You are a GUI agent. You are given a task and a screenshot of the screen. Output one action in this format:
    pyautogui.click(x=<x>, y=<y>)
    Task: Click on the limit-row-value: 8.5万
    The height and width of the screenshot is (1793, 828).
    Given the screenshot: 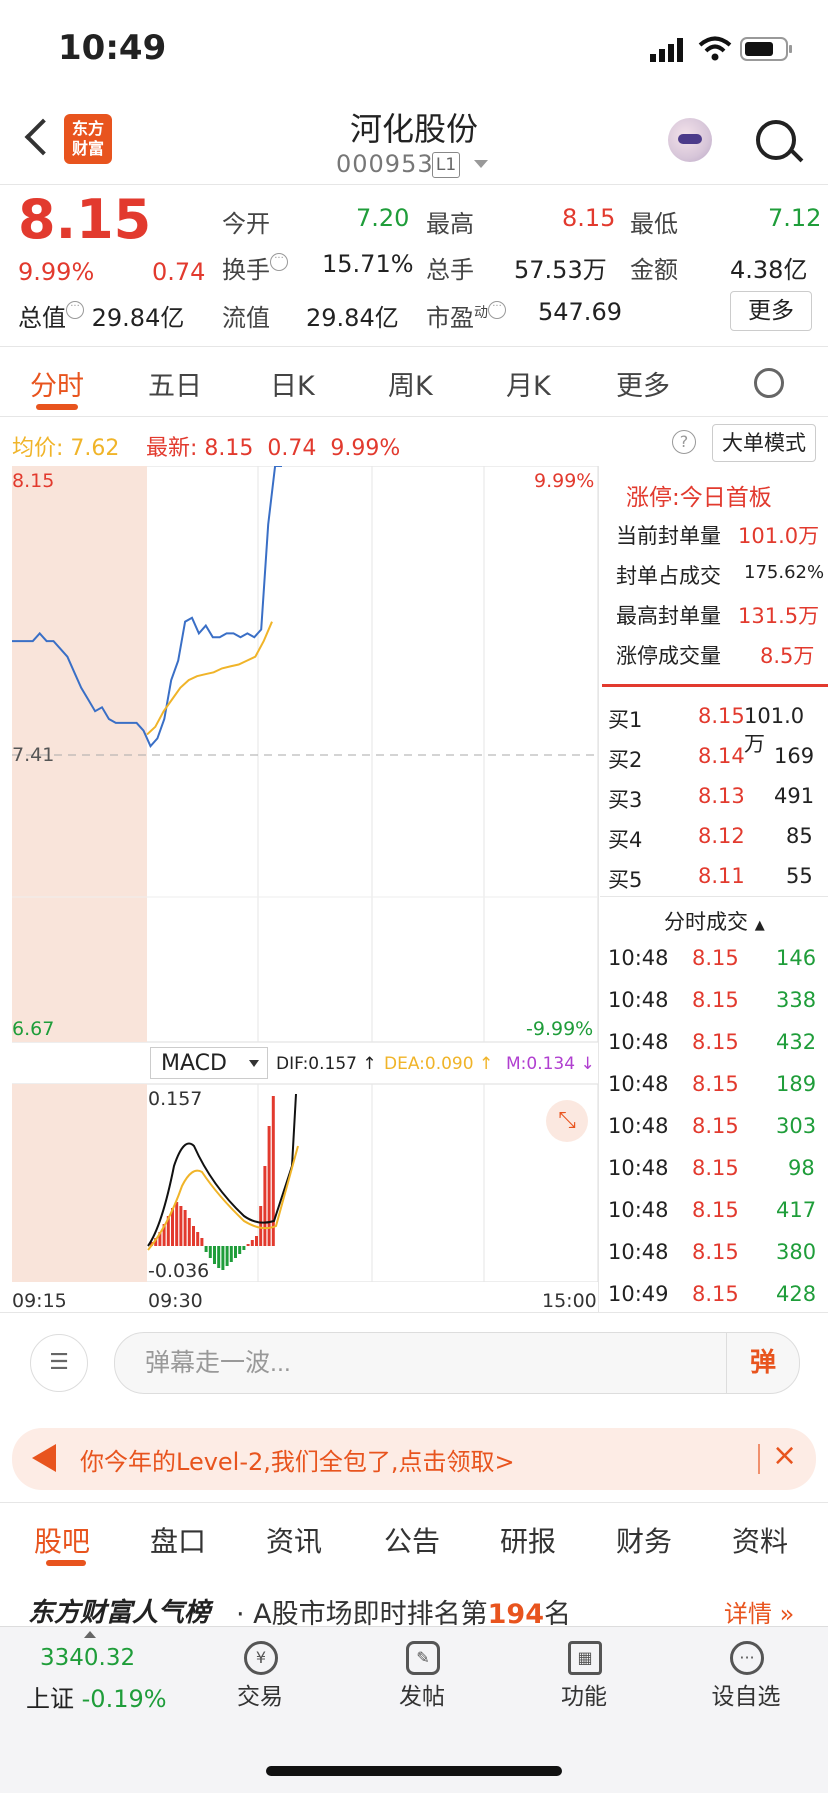 What is the action you would take?
    pyautogui.click(x=787, y=656)
    